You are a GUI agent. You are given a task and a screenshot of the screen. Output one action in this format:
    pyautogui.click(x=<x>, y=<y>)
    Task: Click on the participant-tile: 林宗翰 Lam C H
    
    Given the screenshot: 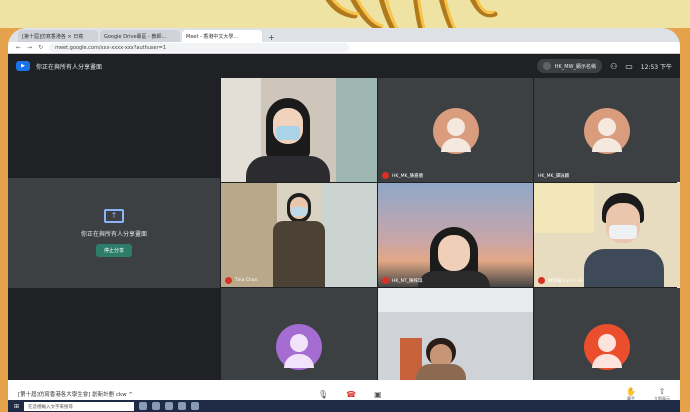 What is the action you would take?
    pyautogui.click(x=607, y=235)
    